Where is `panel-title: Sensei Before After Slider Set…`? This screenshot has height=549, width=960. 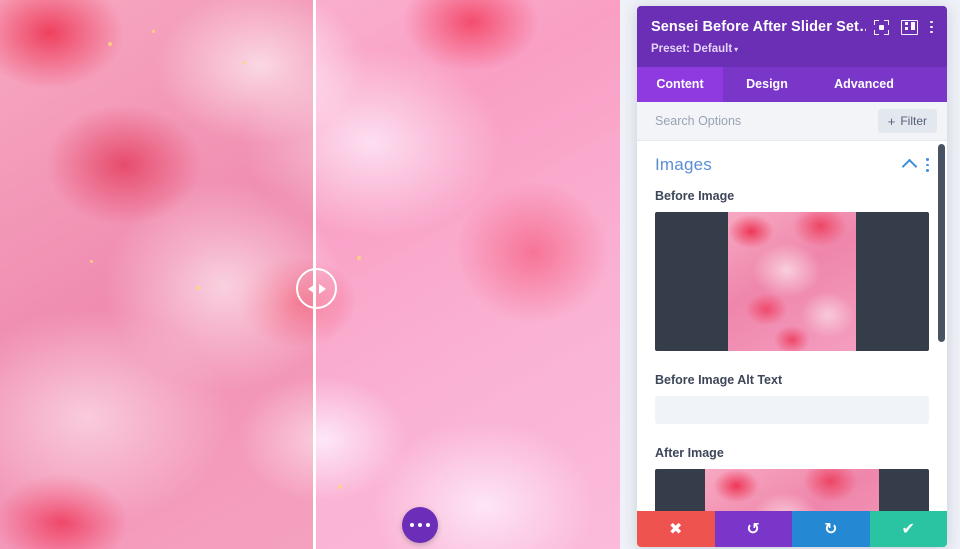
panel-title: Sensei Before After Slider Set… is located at coordinates (759, 27).